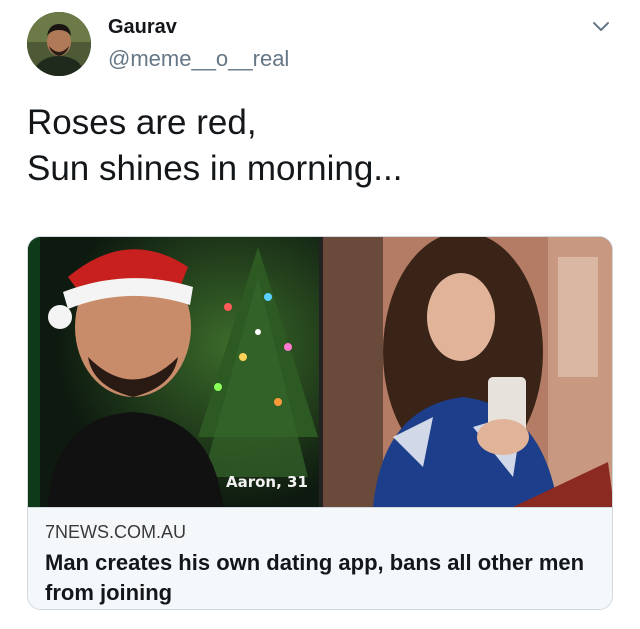  What do you see at coordinates (142, 122) in the screenshot?
I see `tweet-text-line: Roses are red,` at bounding box center [142, 122].